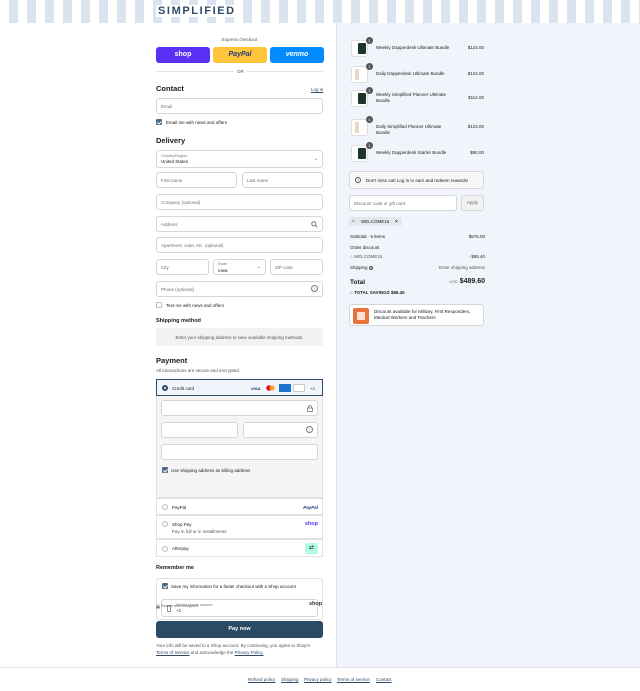  What do you see at coordinates (297, 55) in the screenshot?
I see `venmo-button: venmo` at bounding box center [297, 55].